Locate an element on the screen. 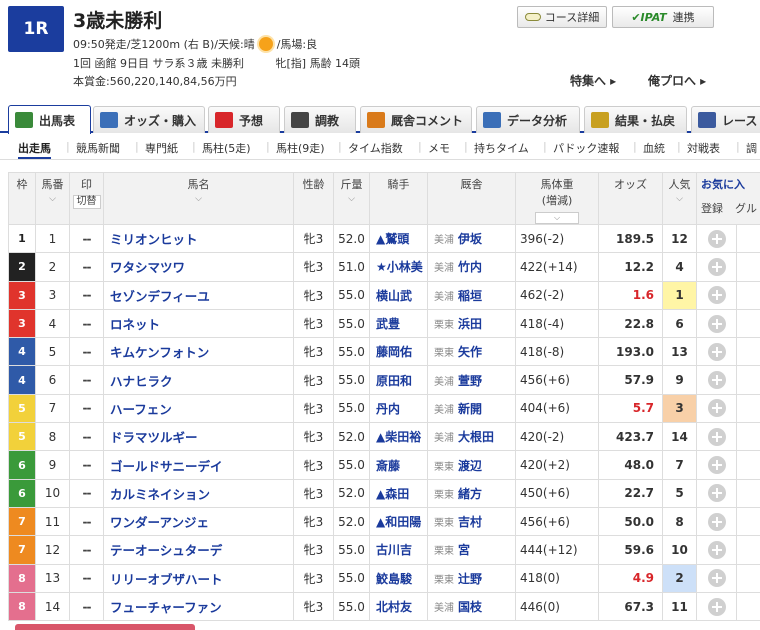 Image resolution: width=760 pixels, height=630 pixels. subnav-item-4: 馬柱(9走) is located at coordinates (300, 148).